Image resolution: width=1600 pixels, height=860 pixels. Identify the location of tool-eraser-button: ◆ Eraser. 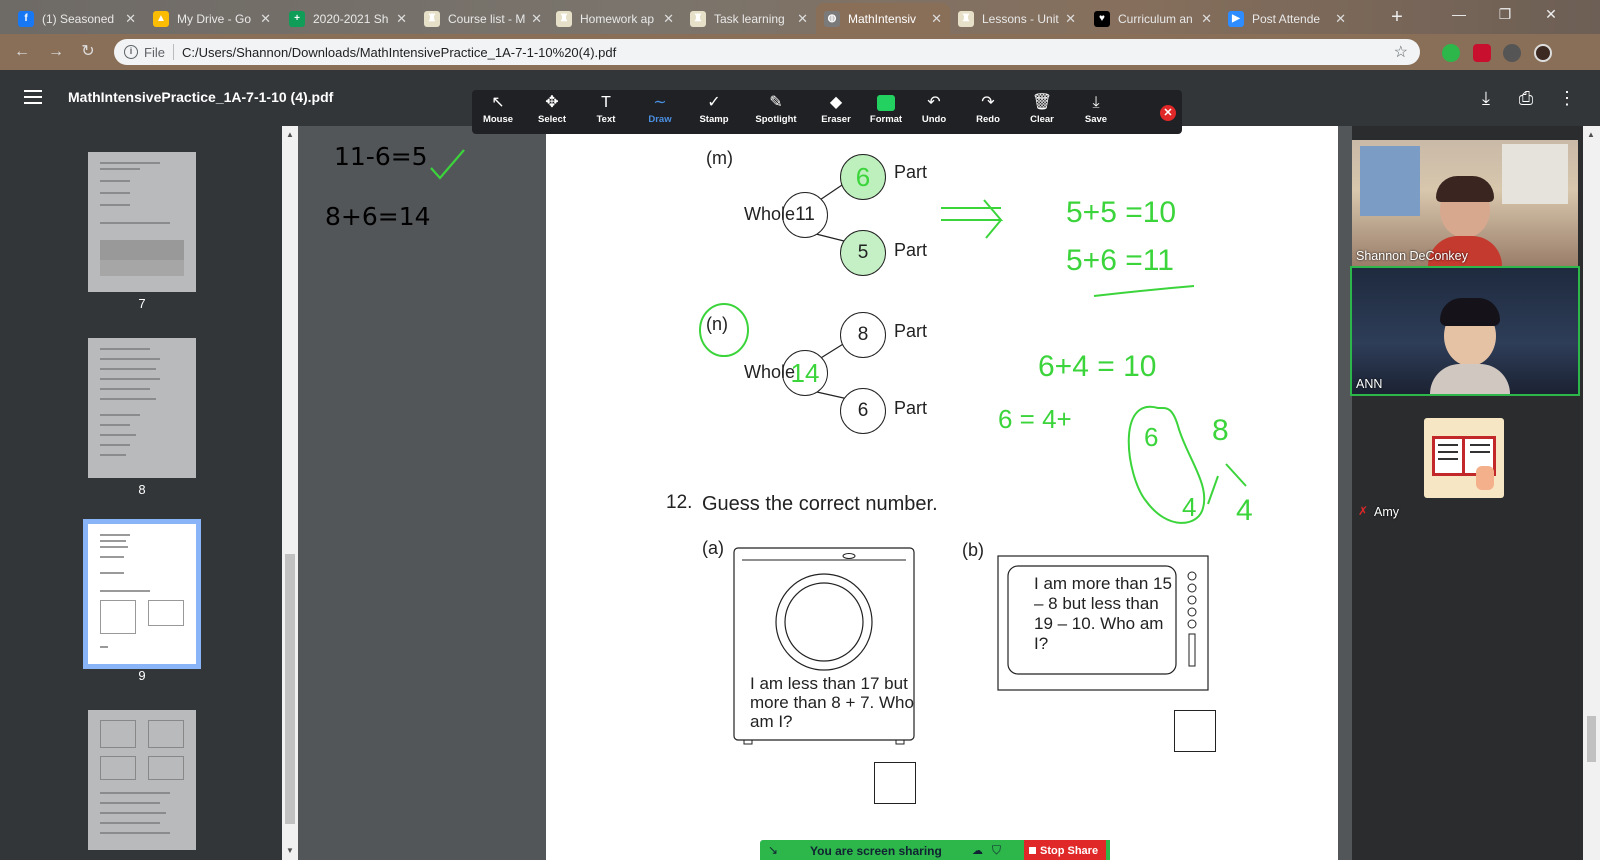
(836, 112).